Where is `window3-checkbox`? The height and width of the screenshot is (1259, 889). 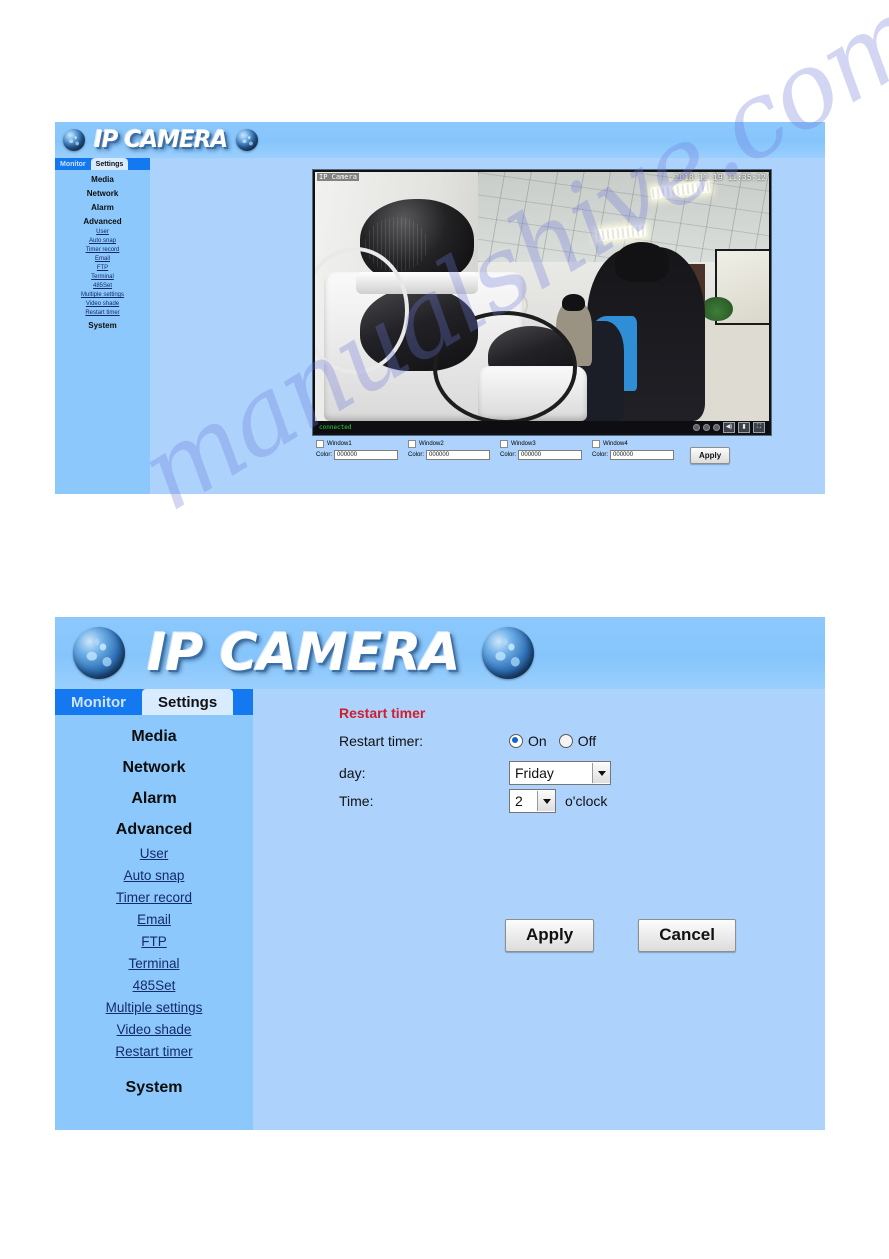 window3-checkbox is located at coordinates (504, 444).